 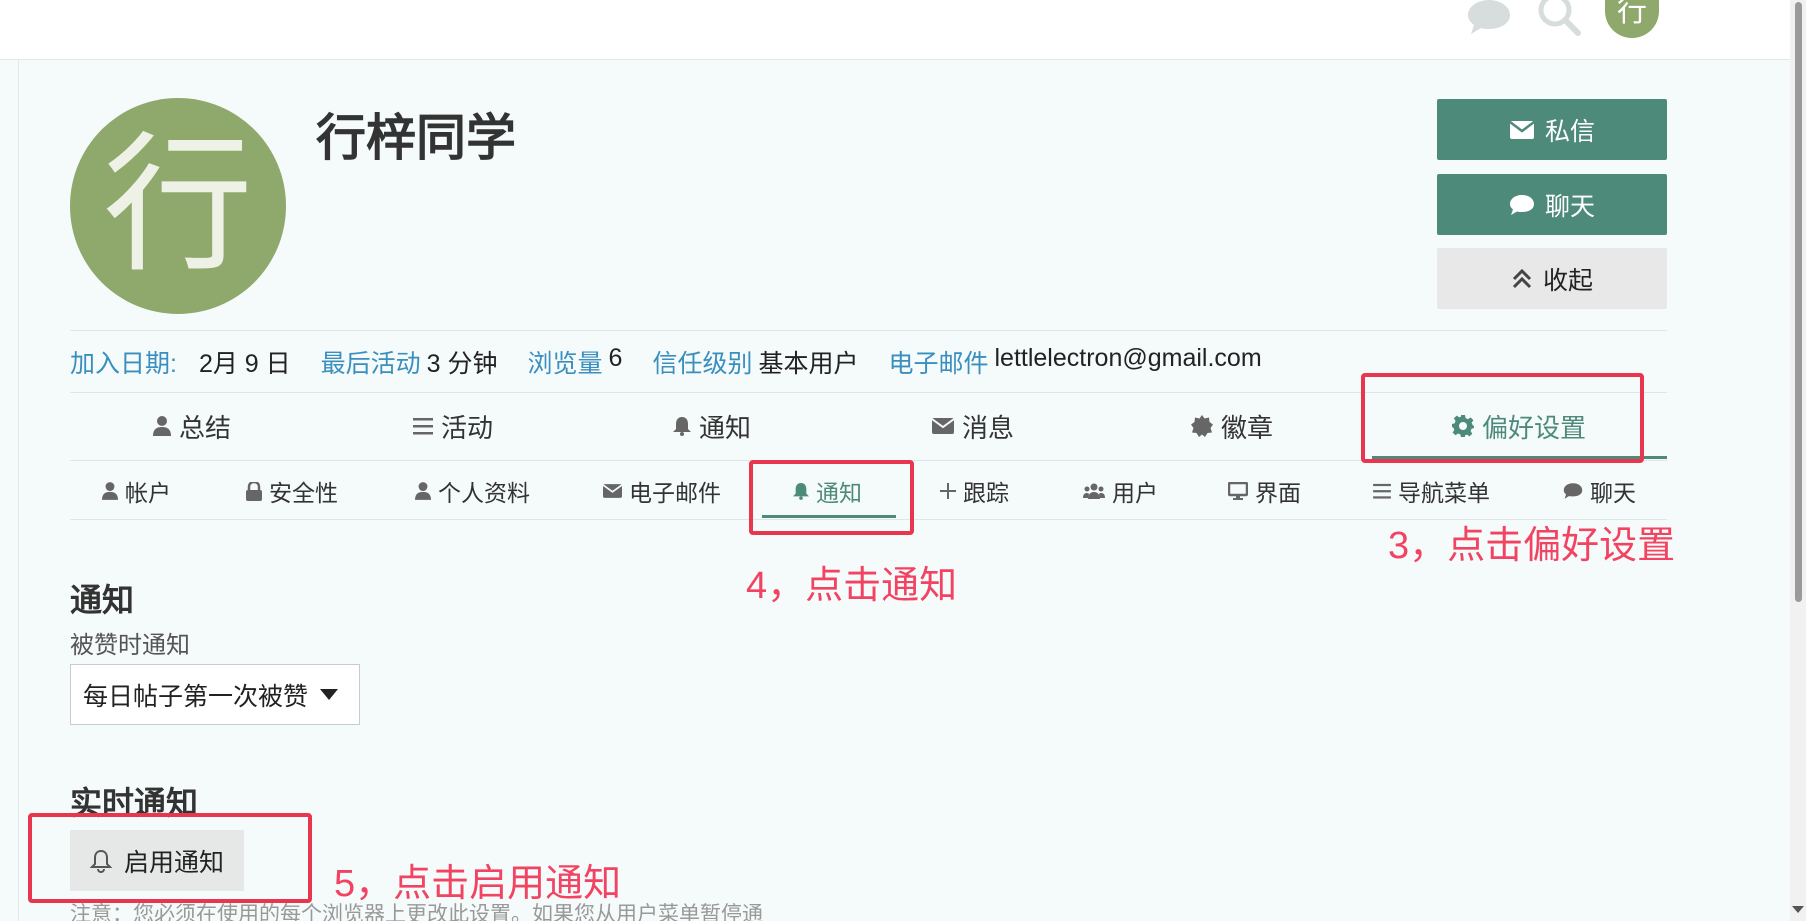 What do you see at coordinates (1278, 493) in the screenshot?
I see `subtab-interface-label: 界面` at bounding box center [1278, 493].